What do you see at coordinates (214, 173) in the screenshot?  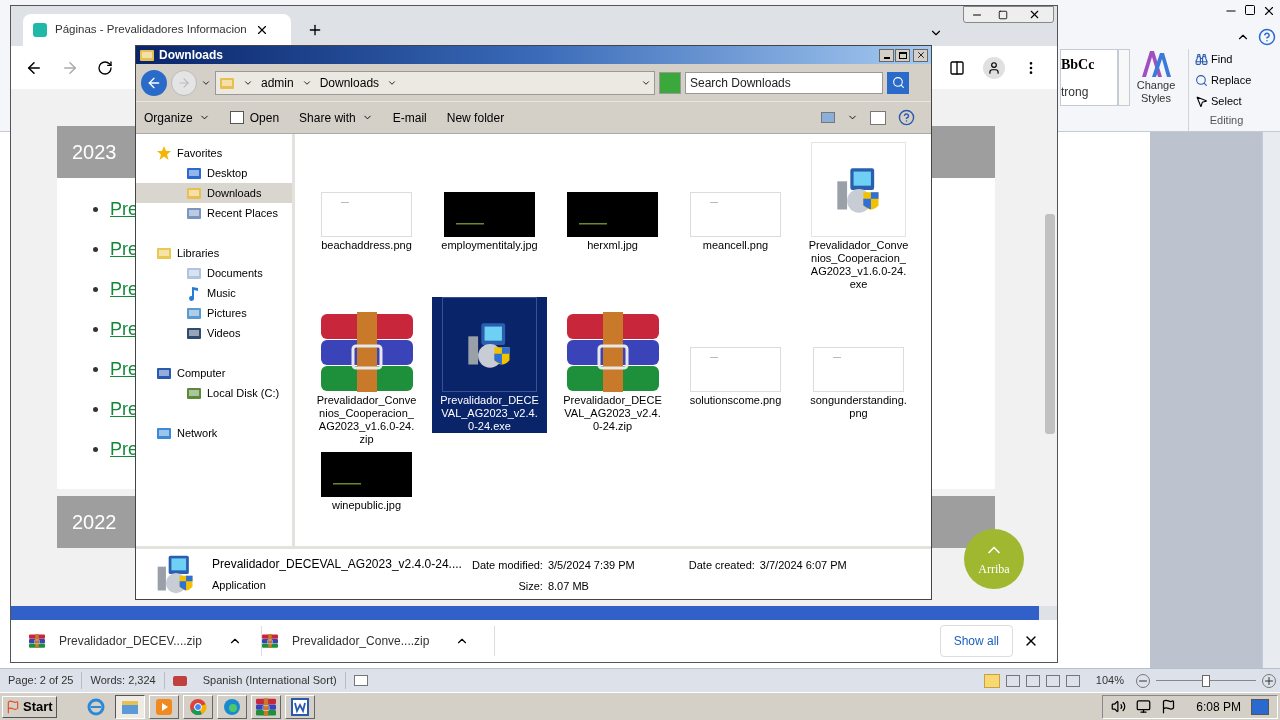 I see `nav-item: Desktop` at bounding box center [214, 173].